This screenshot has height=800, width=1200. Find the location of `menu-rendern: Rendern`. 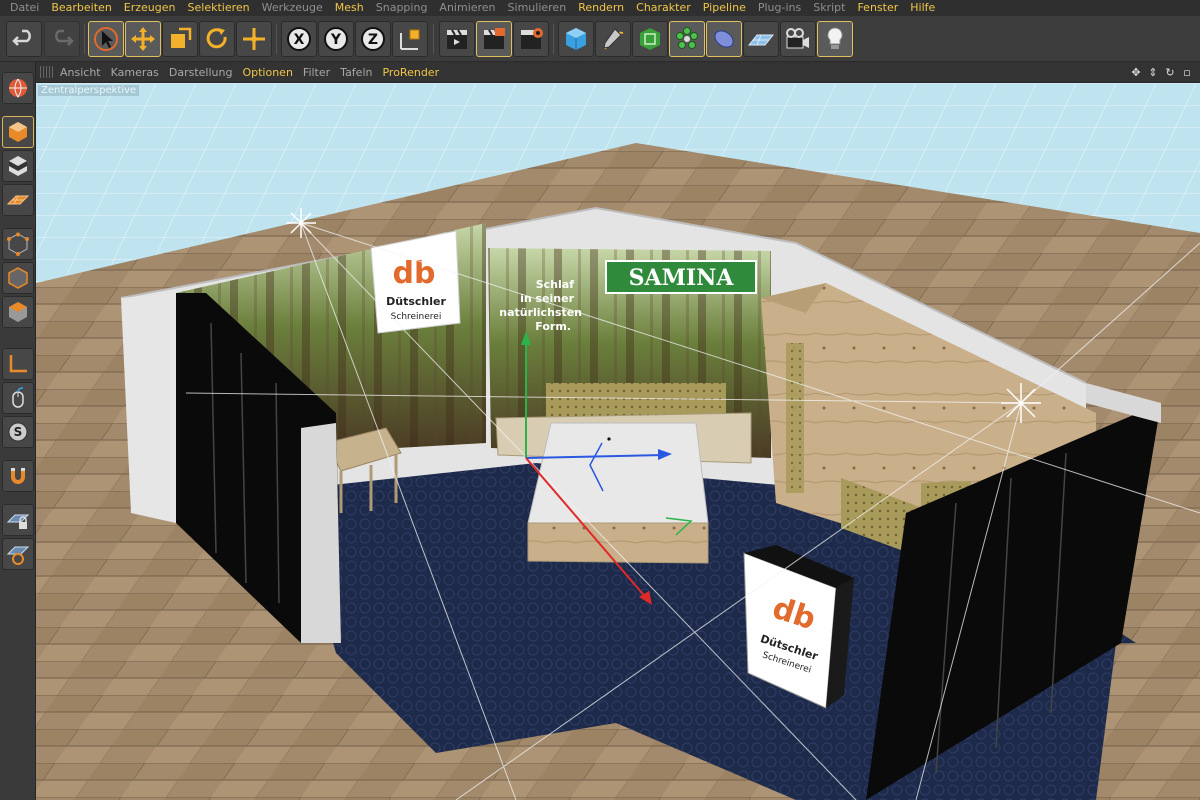

menu-rendern: Rendern is located at coordinates (601, 8).